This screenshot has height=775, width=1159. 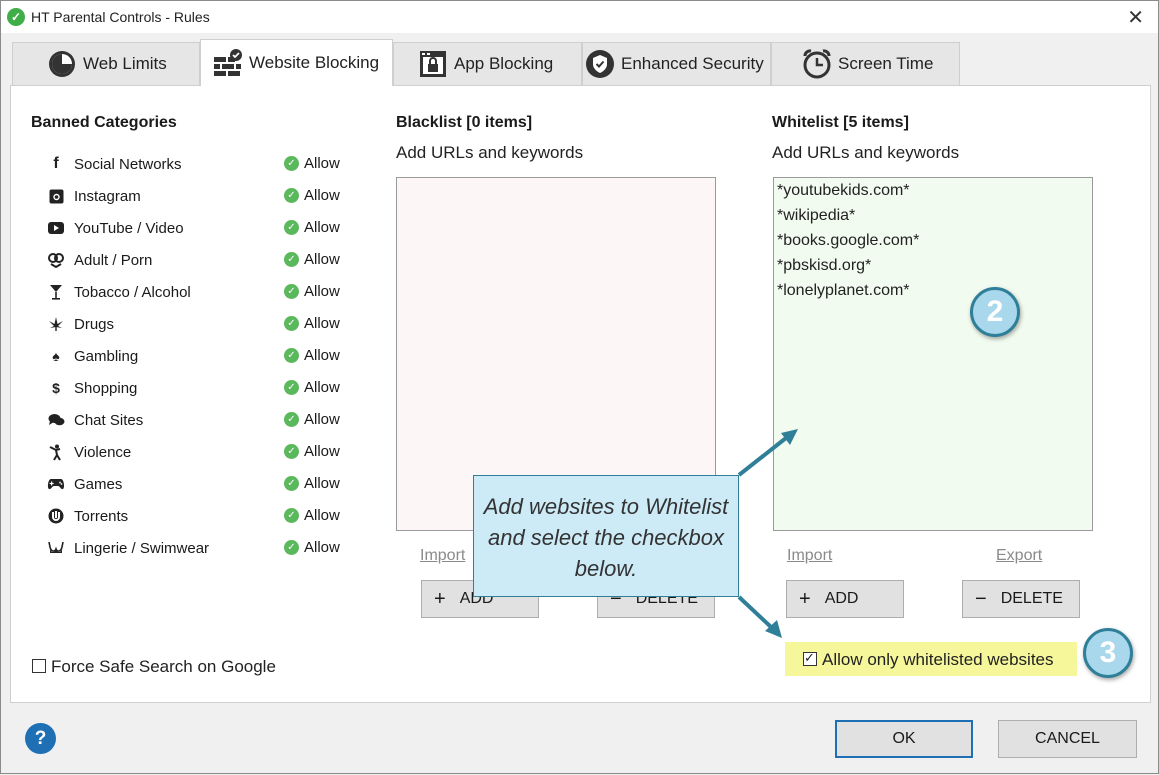 What do you see at coordinates (228, 63) in the screenshot?
I see `wall-check-icon` at bounding box center [228, 63].